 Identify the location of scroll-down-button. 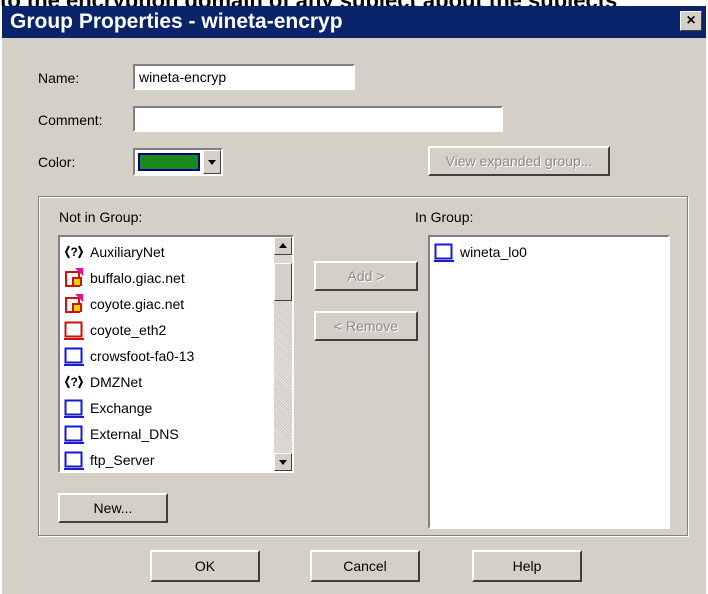
(283, 462).